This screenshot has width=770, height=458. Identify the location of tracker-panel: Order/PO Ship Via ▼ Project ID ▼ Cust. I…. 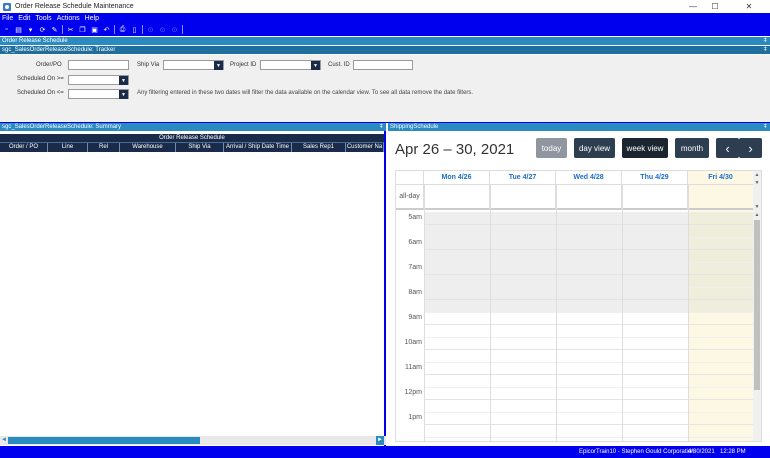
(385, 88).